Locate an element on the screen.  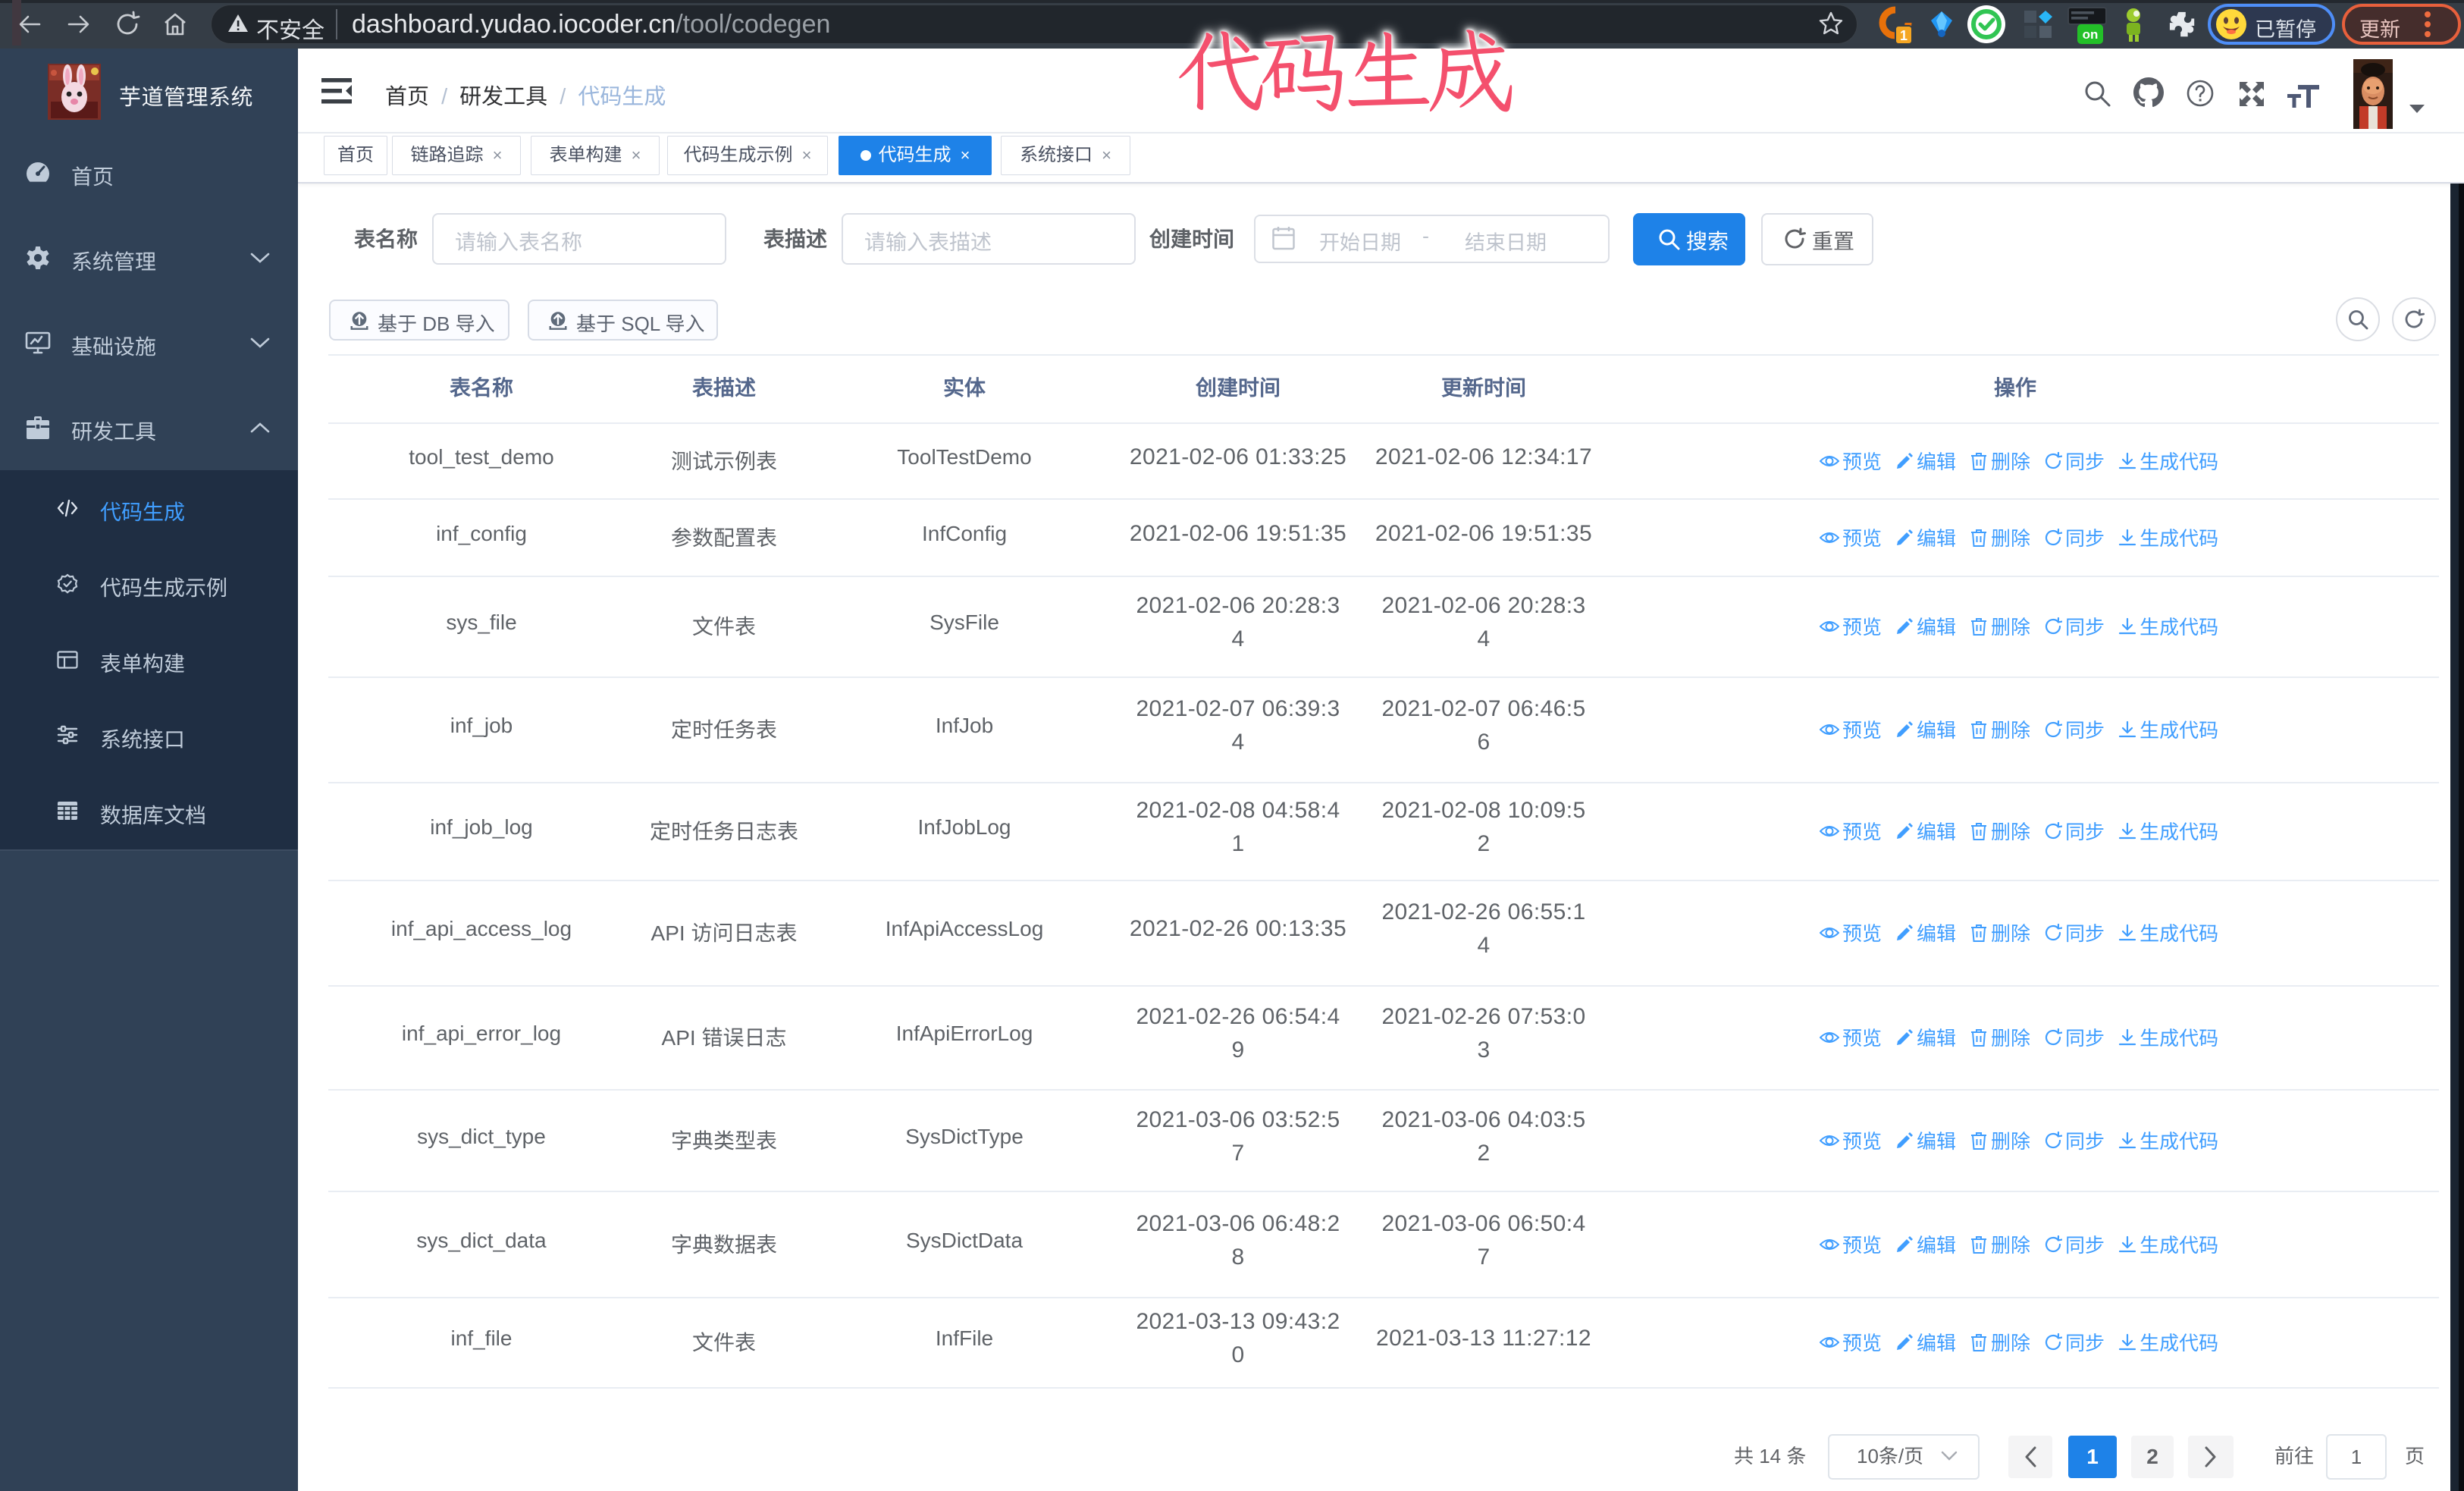
svg-text: on is located at coordinates (2091, 34).